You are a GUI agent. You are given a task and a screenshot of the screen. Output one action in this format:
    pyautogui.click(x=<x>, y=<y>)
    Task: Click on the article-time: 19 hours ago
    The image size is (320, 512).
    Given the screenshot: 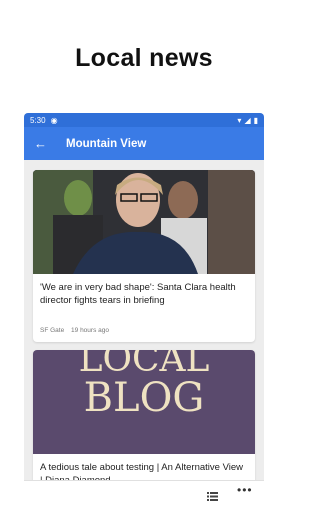 What is the action you would take?
    pyautogui.click(x=90, y=330)
    